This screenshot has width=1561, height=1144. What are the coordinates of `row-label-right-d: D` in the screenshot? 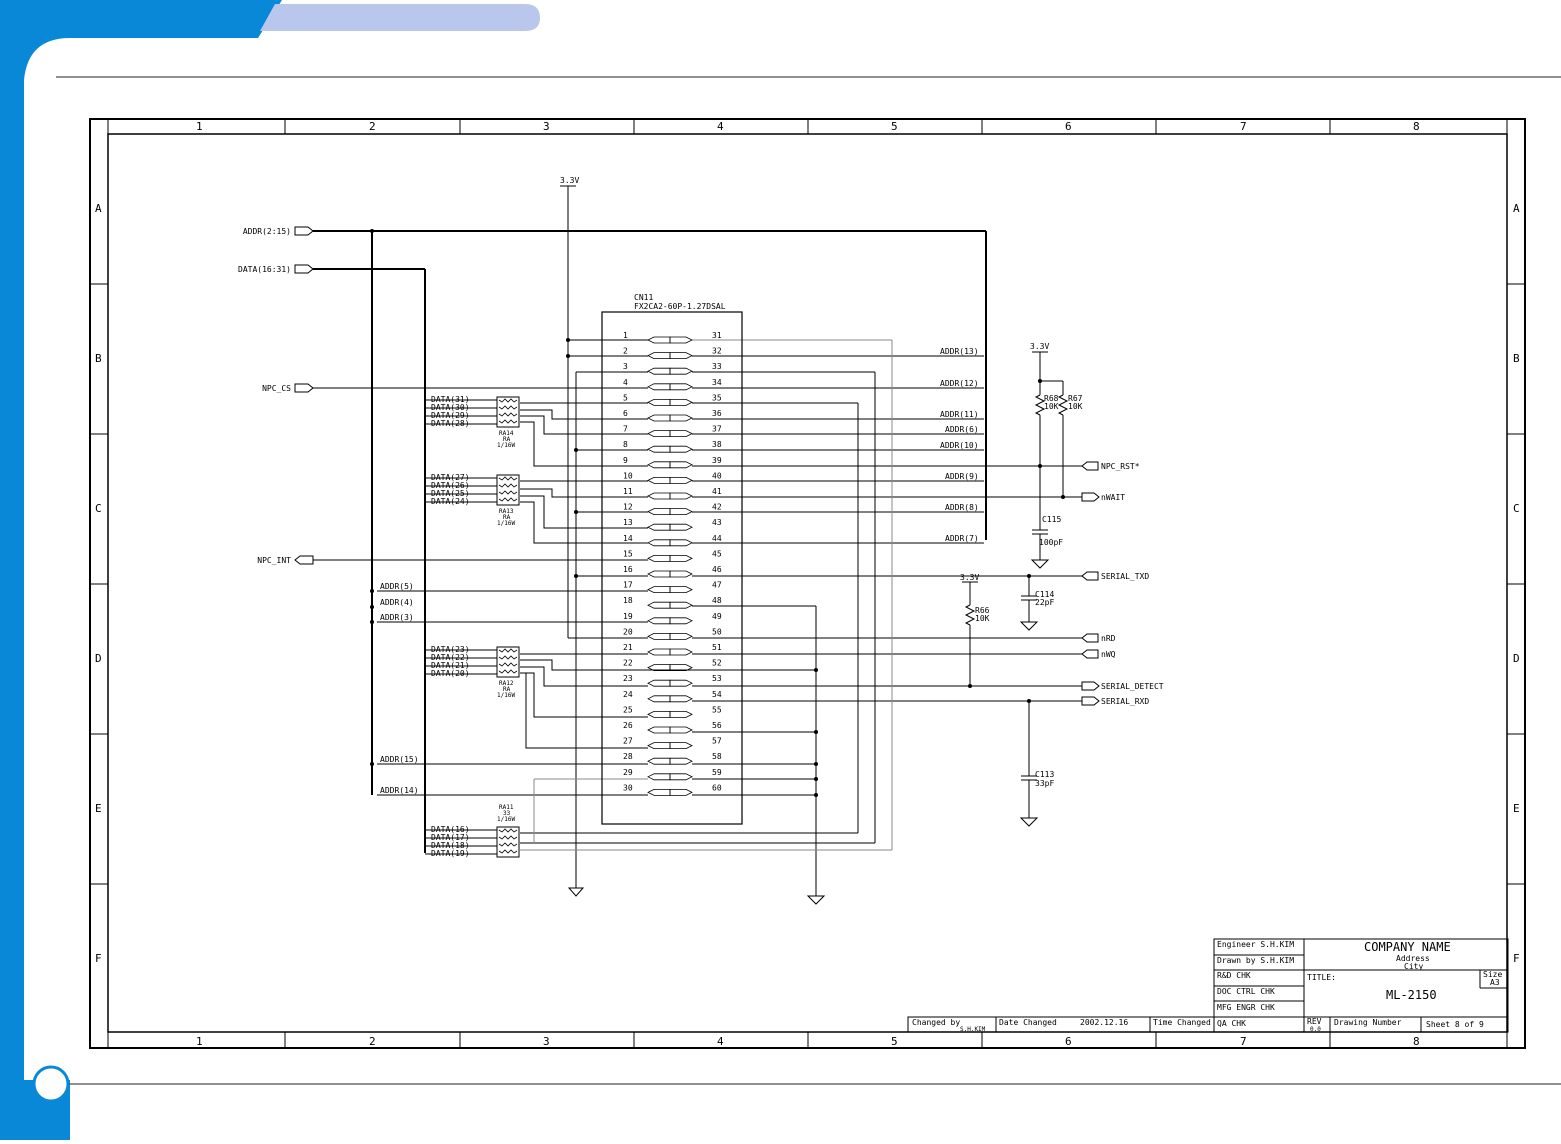 It's located at (1516, 658).